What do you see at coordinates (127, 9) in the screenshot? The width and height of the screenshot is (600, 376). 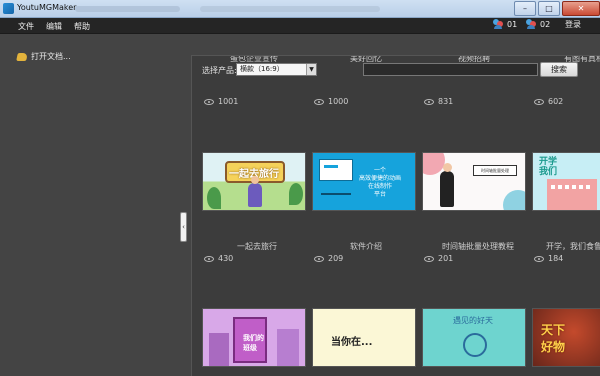 I see `blurred-title-detail` at bounding box center [127, 9].